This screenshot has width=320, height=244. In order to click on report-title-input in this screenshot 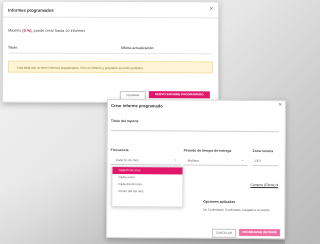, I will do `click(194, 131)`.